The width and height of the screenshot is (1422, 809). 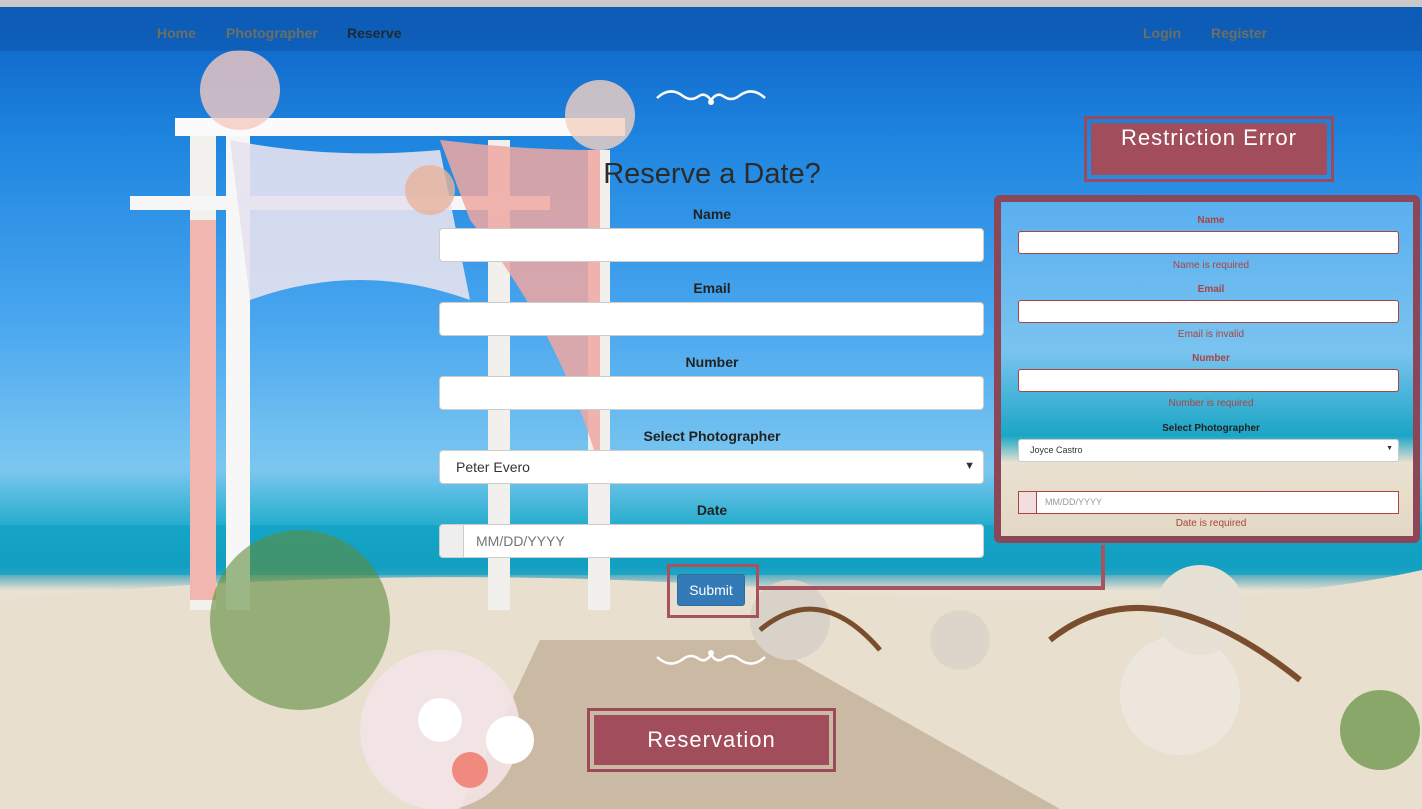 What do you see at coordinates (711, 393) in the screenshot?
I see `number-field` at bounding box center [711, 393].